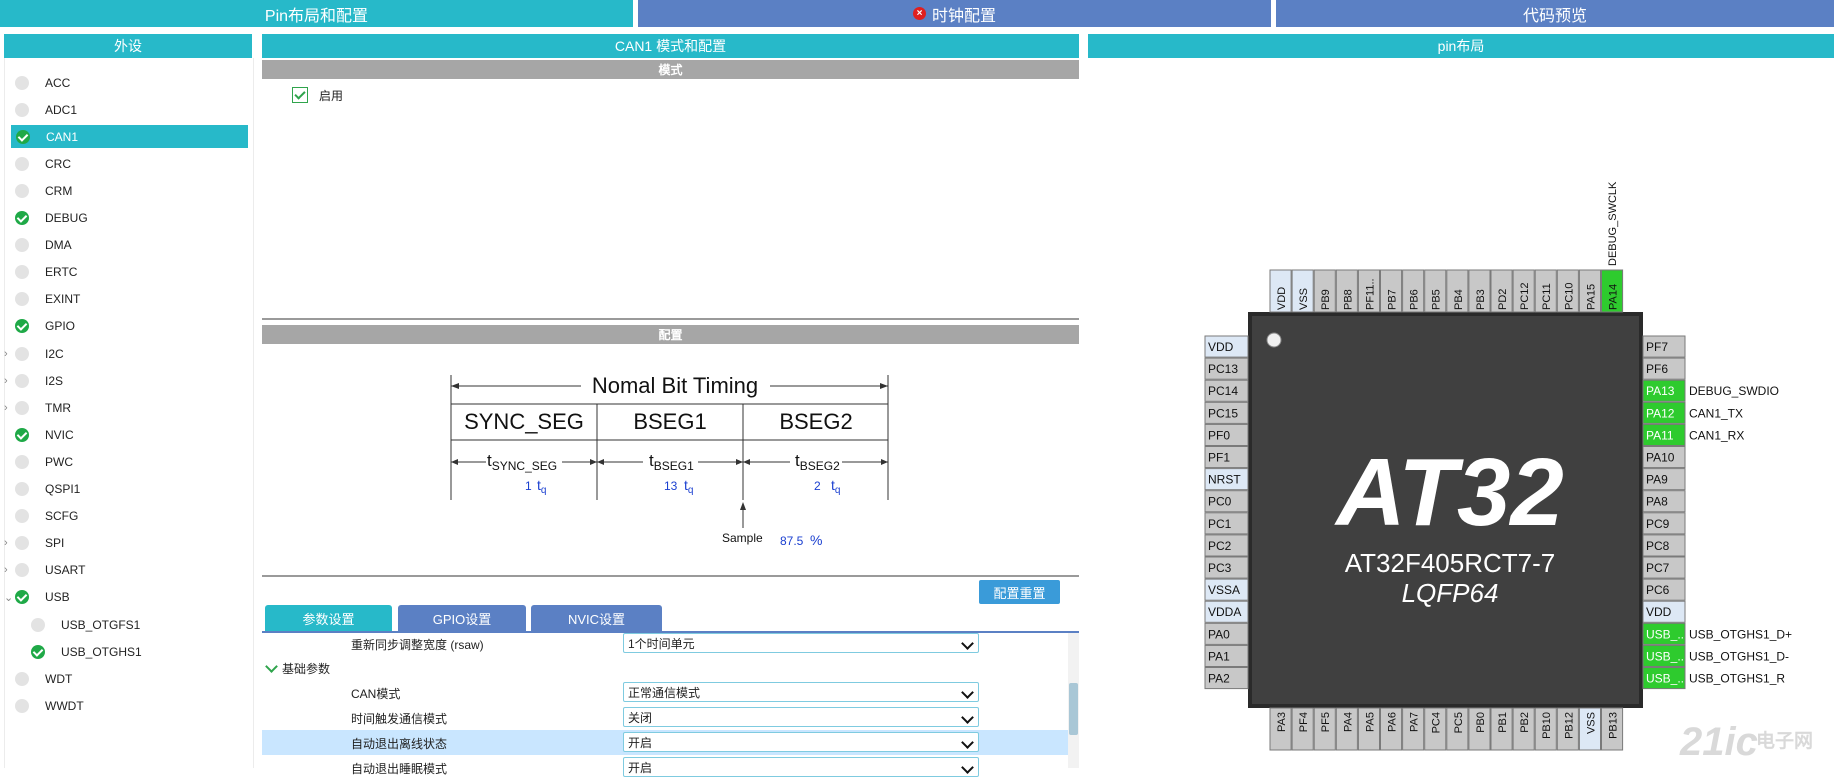 This screenshot has width=1834, height=780. Describe the element at coordinates (1370, 294) in the screenshot. I see `pin-label: PF11..` at that location.